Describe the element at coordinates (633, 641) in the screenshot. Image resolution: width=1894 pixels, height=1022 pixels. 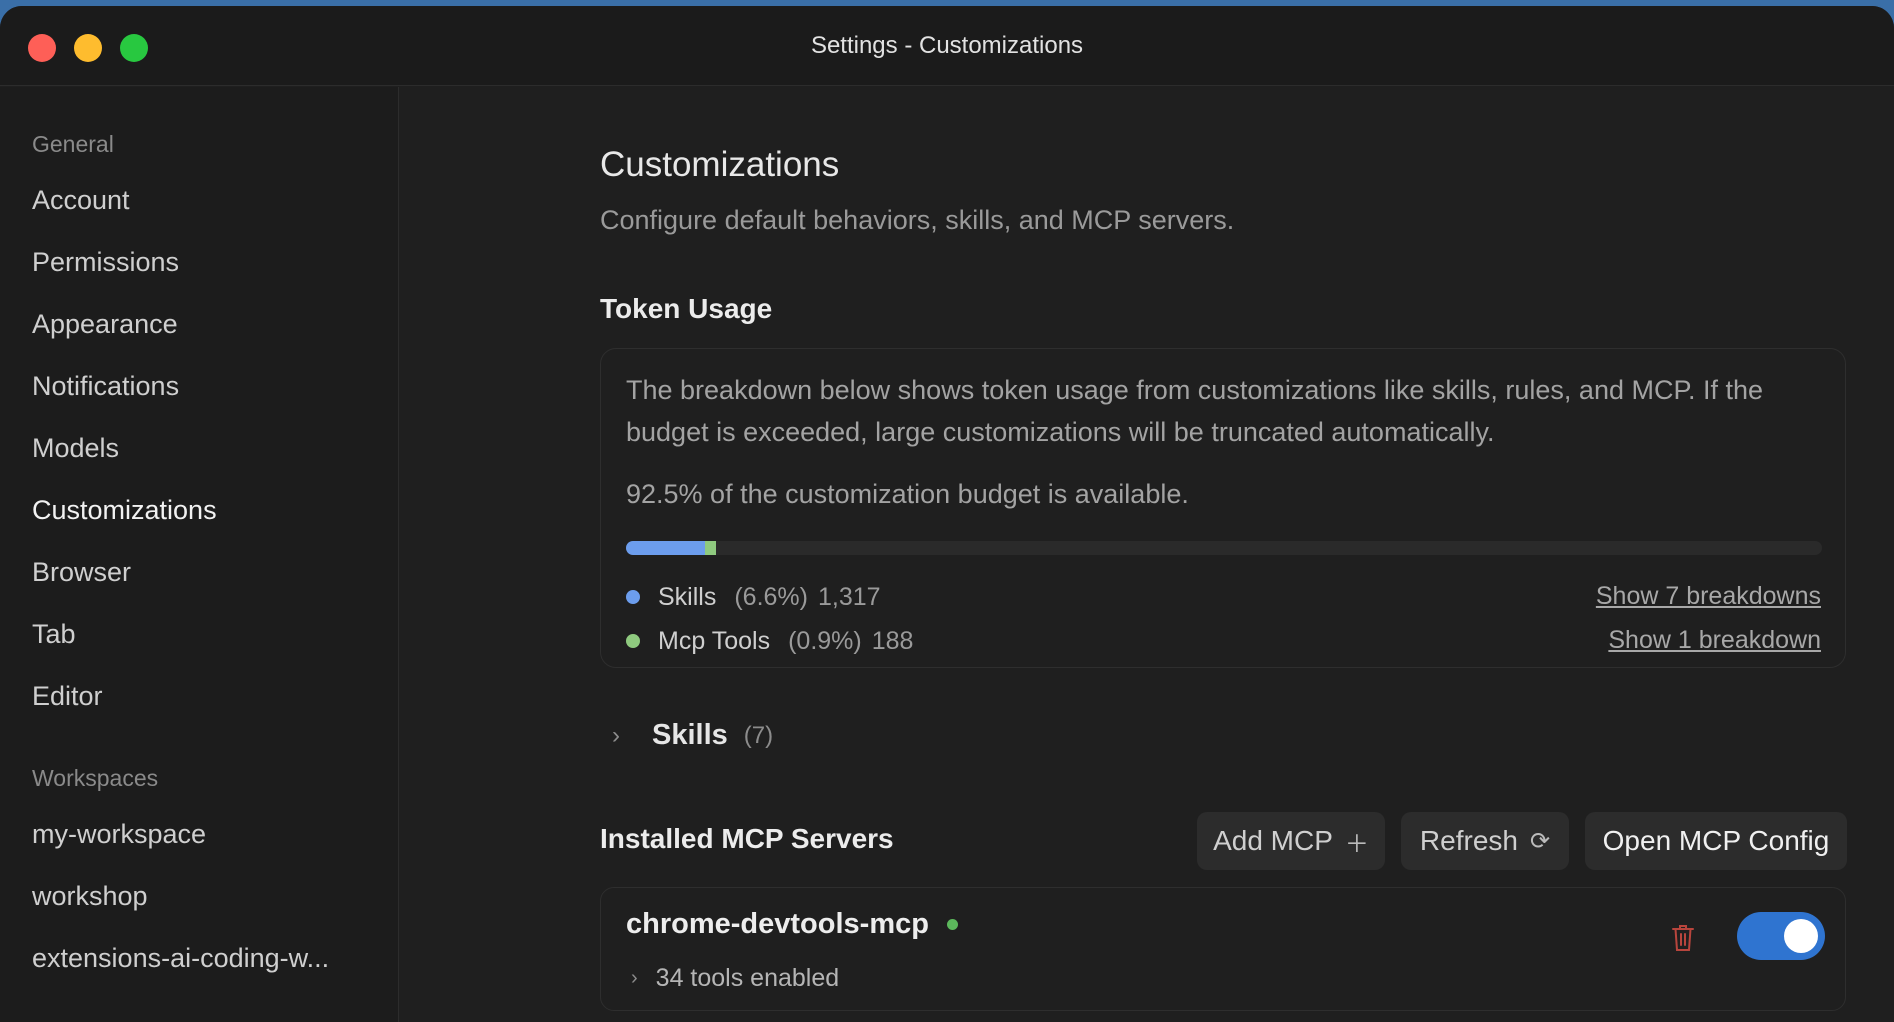
I see `mcp-tools-color-dot` at that location.